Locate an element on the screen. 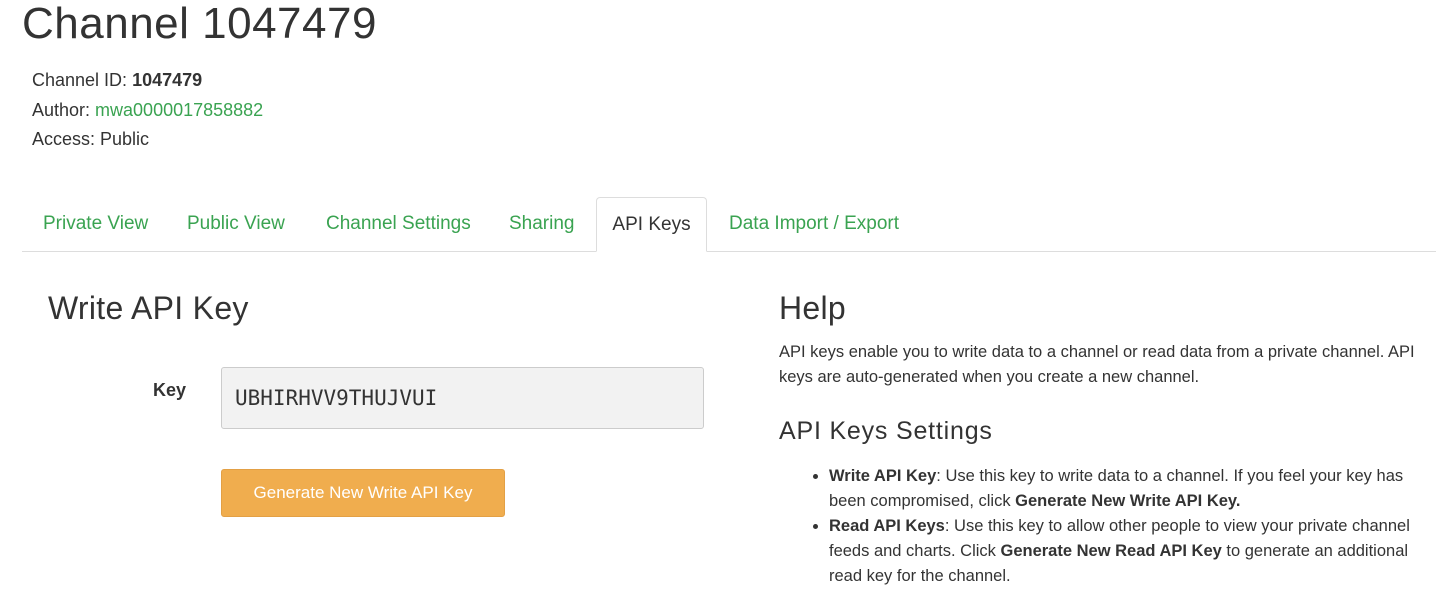  help-item-emphasis: Generate New Read API Key is located at coordinates (1111, 551).